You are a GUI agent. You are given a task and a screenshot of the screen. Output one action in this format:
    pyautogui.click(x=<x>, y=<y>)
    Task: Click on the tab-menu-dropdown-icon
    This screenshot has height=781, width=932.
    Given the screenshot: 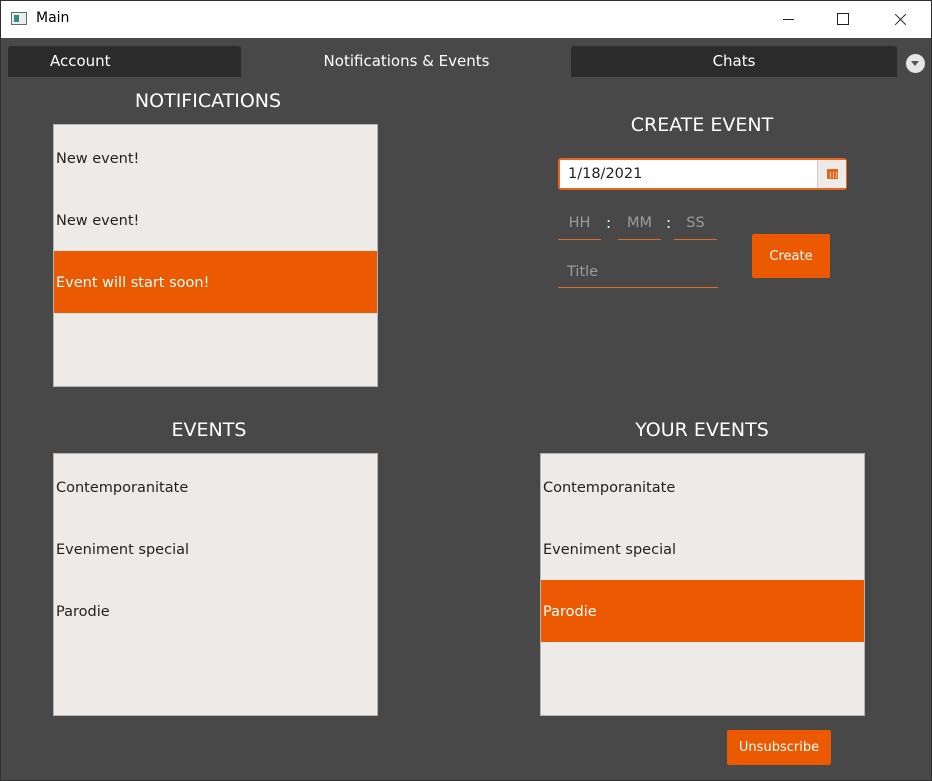 What is the action you would take?
    pyautogui.click(x=915, y=63)
    